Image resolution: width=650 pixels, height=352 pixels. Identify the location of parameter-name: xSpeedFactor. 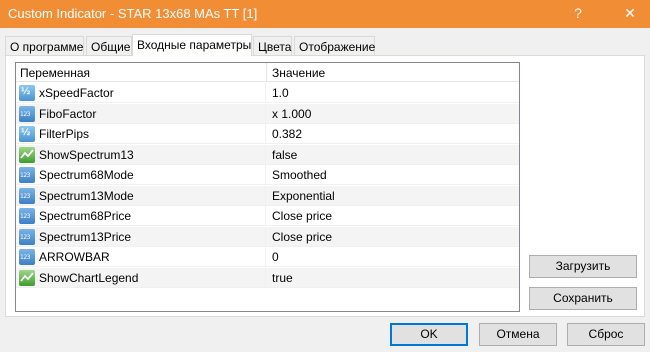
(76, 93).